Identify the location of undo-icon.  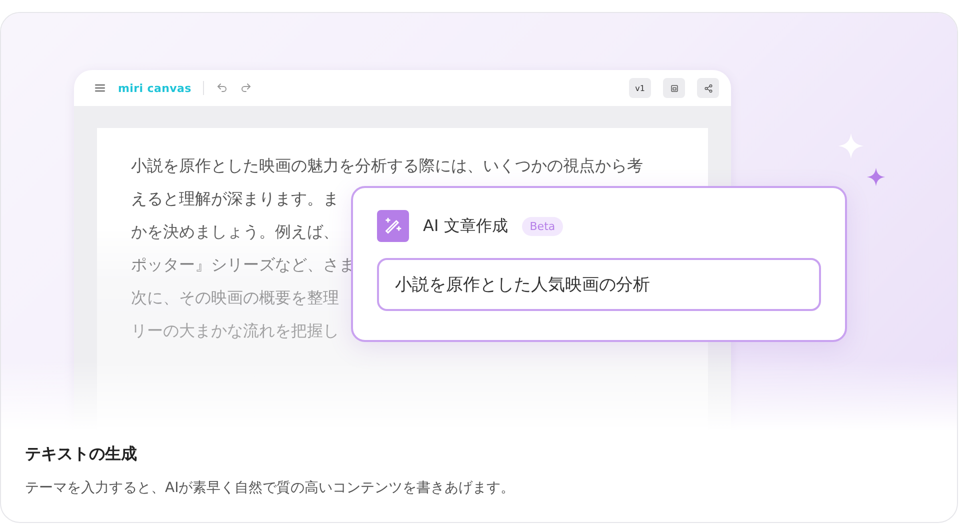
(222, 88).